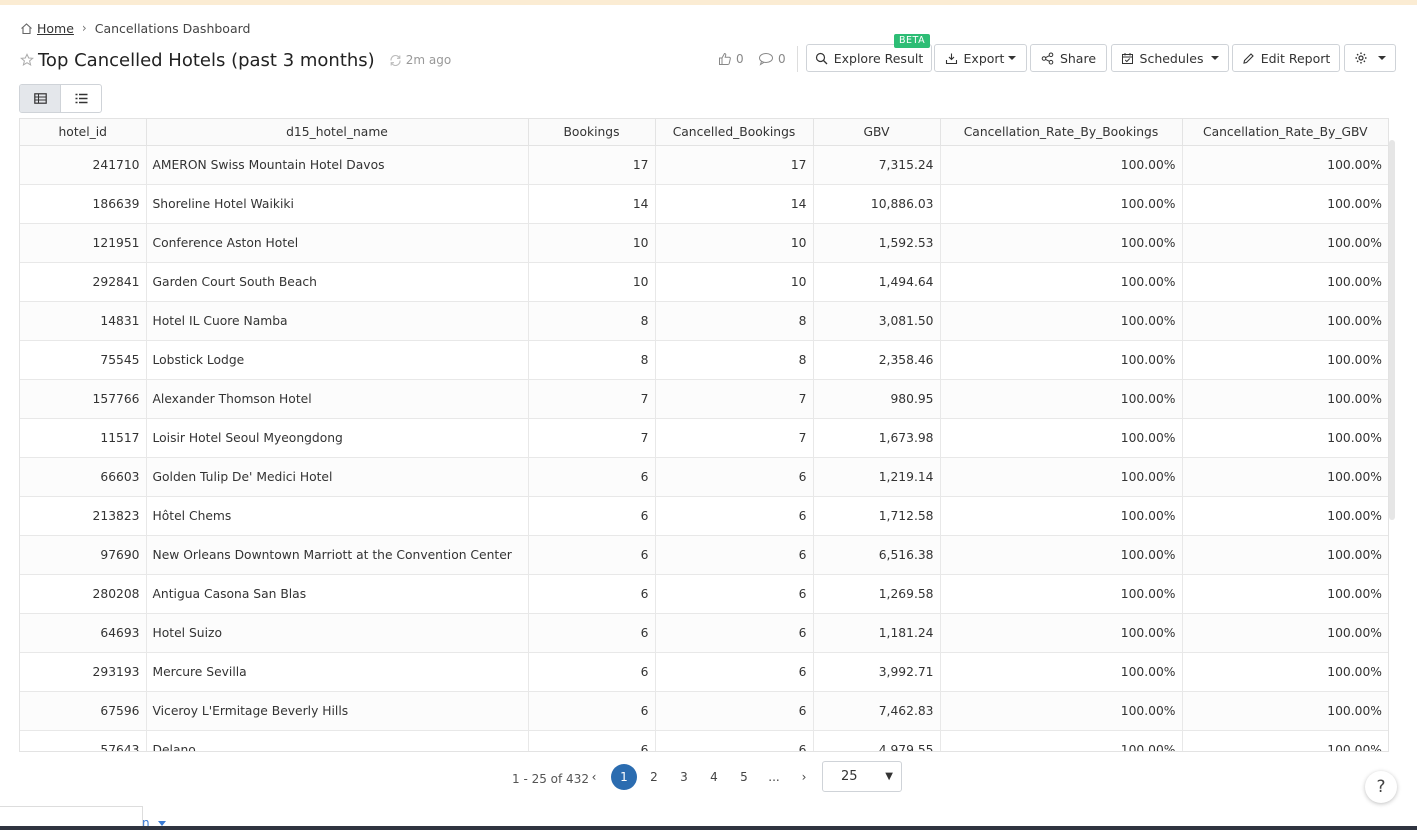 The image size is (1417, 830). What do you see at coordinates (83, 360) in the screenshot?
I see `table-cell: 75545` at bounding box center [83, 360].